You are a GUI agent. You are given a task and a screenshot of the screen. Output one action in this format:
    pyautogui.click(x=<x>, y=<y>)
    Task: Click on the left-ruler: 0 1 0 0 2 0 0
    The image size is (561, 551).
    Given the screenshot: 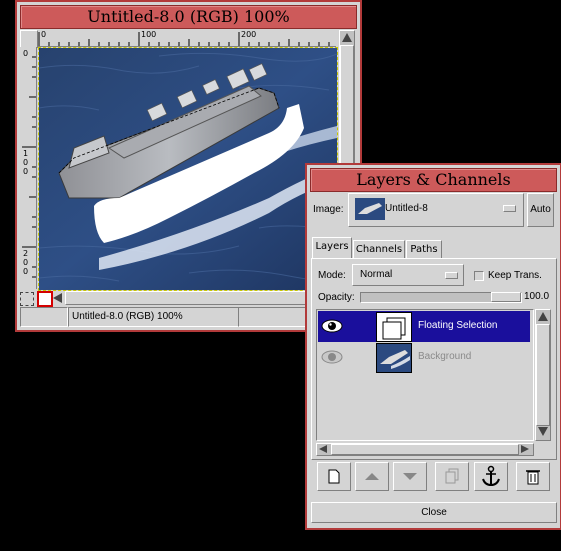 What is the action you would take?
    pyautogui.click(x=28, y=168)
    